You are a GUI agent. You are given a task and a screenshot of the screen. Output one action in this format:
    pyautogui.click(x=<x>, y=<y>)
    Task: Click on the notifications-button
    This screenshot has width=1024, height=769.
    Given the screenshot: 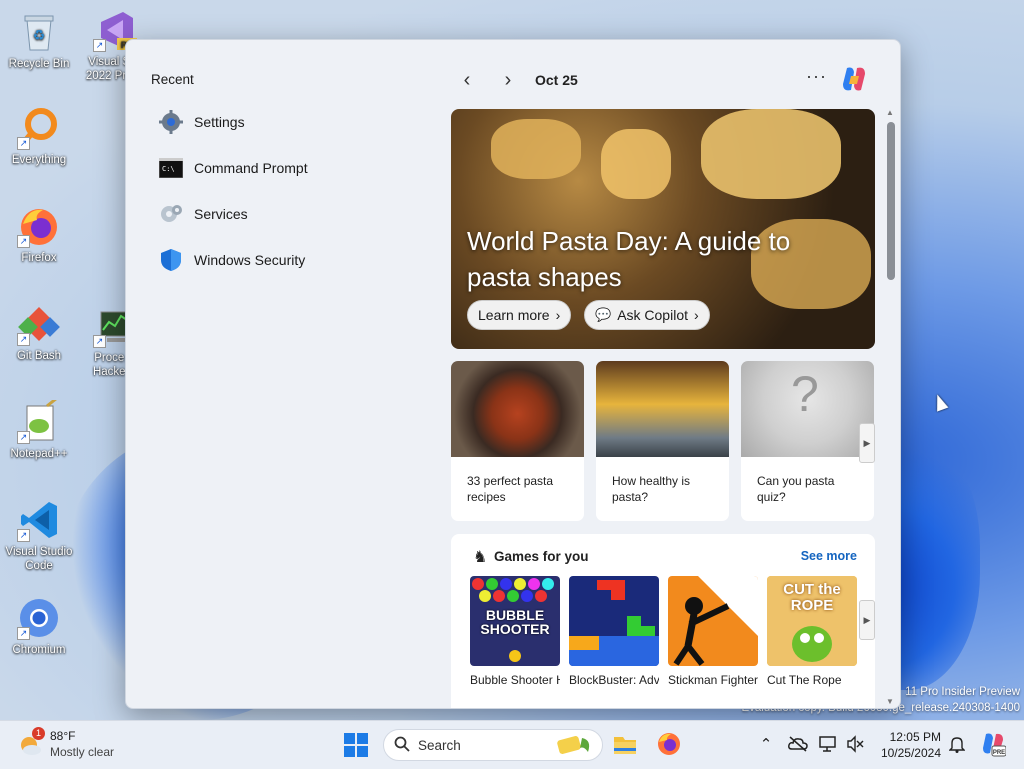 What is the action you would take?
    pyautogui.click(x=957, y=744)
    